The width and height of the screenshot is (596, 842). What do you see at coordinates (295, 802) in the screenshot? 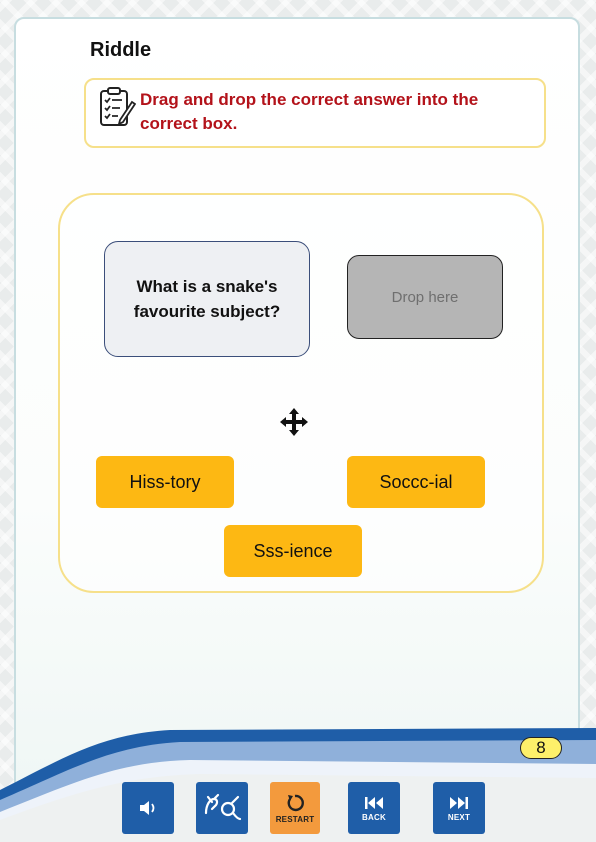
I see `restart-icon` at bounding box center [295, 802].